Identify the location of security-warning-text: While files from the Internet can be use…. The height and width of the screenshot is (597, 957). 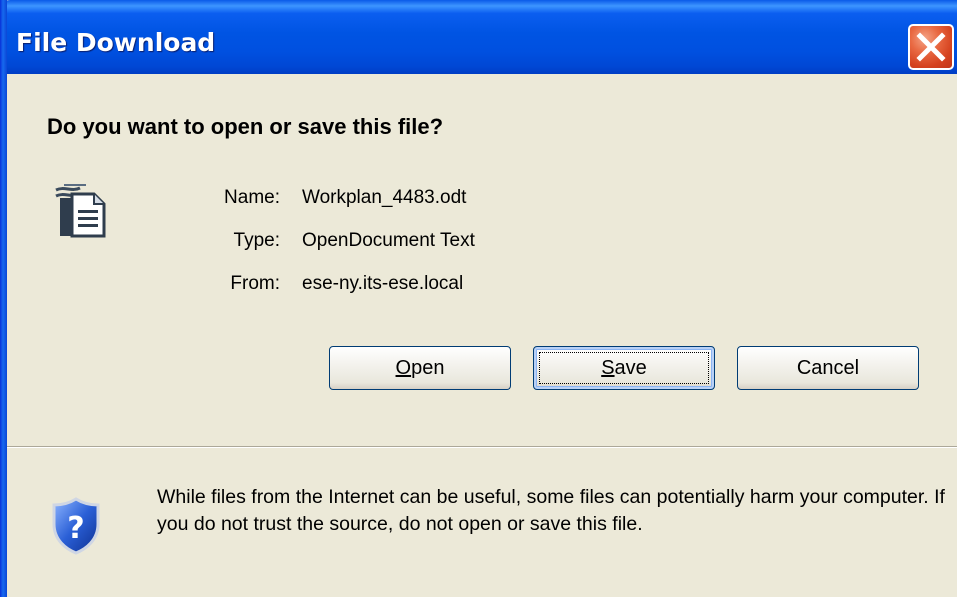
(551, 510).